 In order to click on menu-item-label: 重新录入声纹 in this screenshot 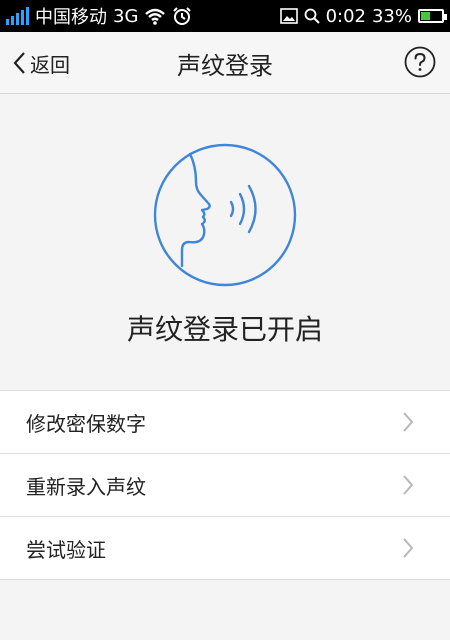, I will do `click(86, 486)`.